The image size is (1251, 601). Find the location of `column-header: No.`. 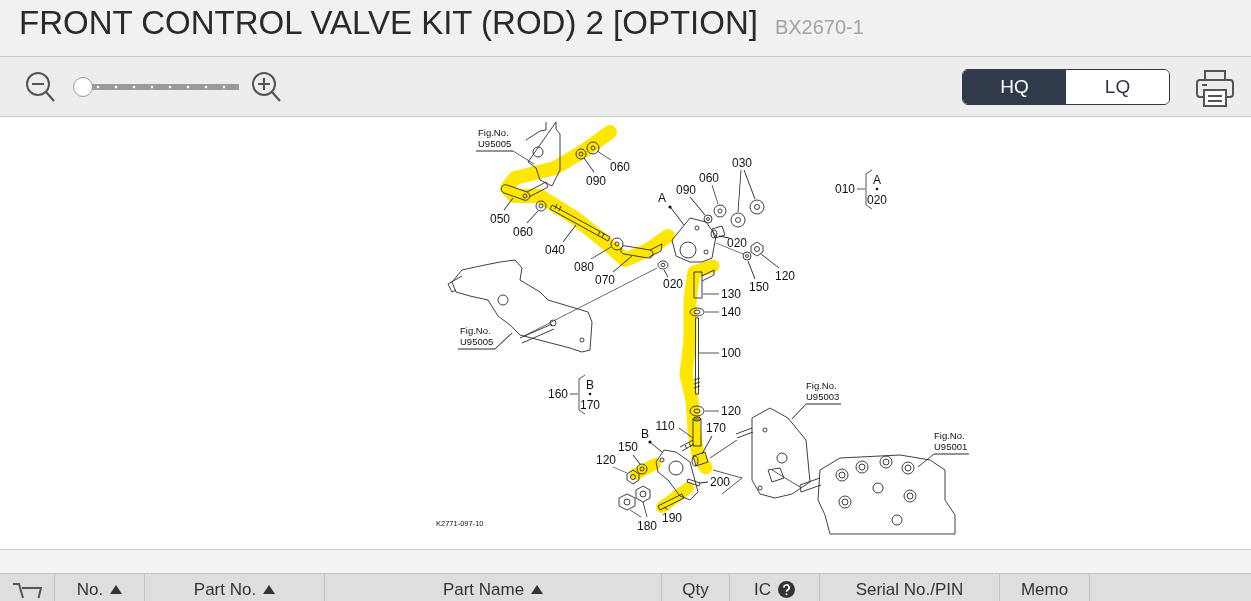

column-header: No. is located at coordinates (100, 587).